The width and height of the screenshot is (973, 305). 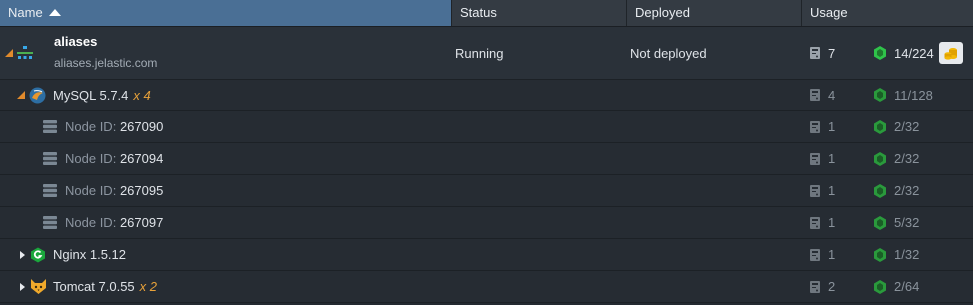 What do you see at coordinates (829, 12) in the screenshot?
I see `column-header-usage-label: Usage` at bounding box center [829, 12].